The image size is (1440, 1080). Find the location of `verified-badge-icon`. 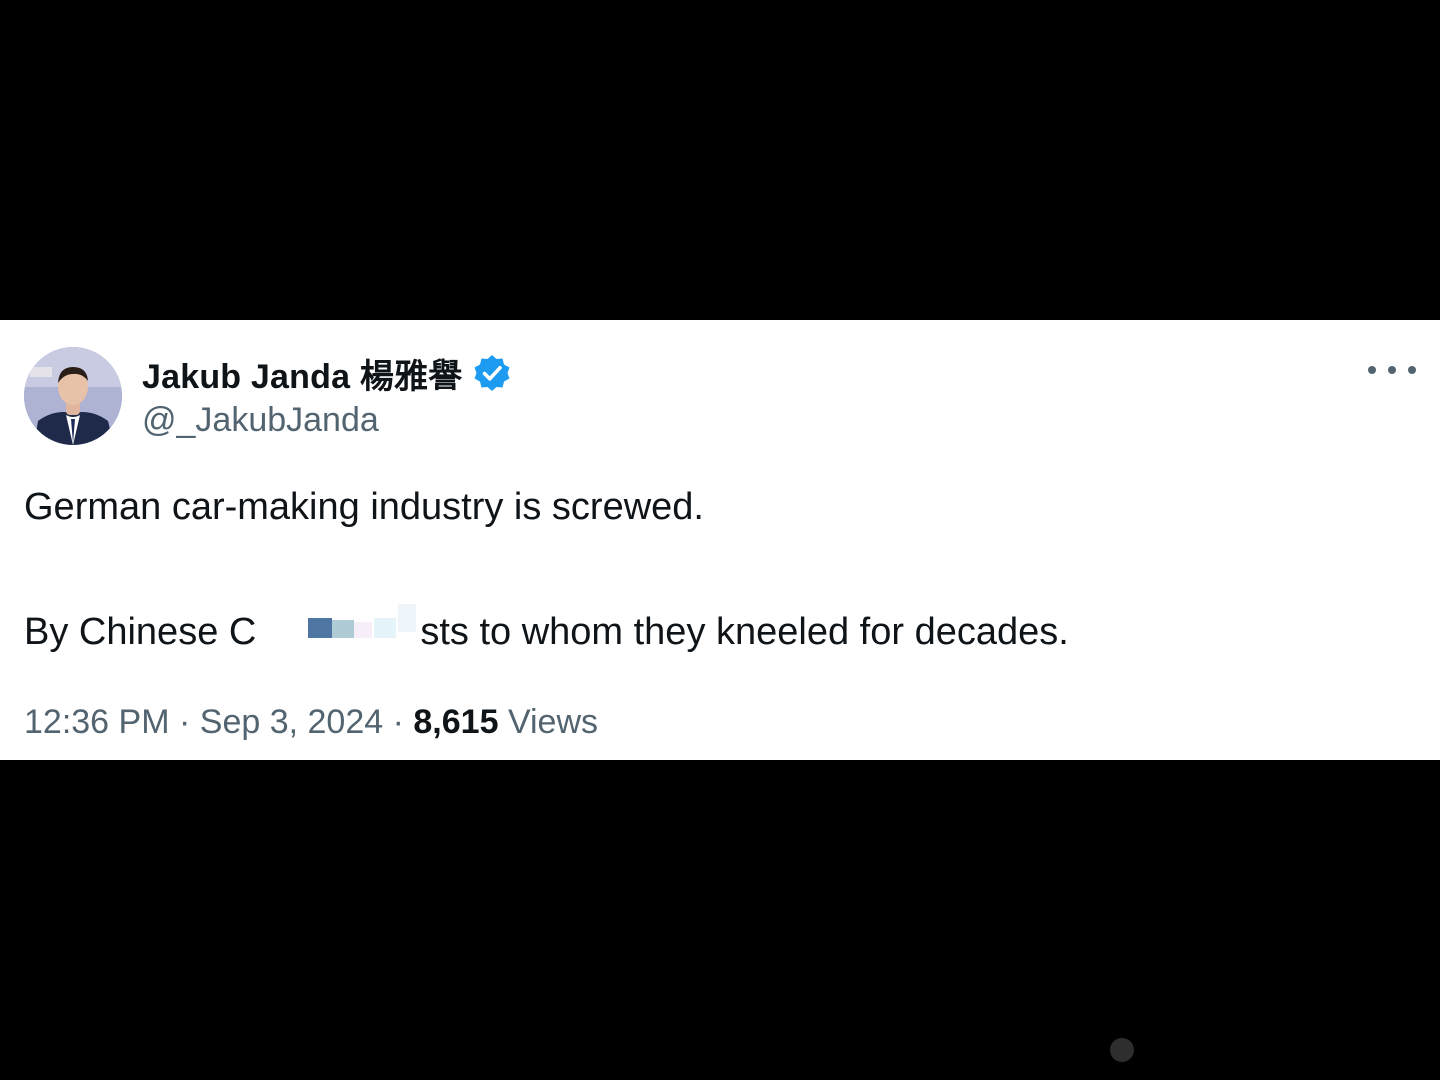

verified-badge-icon is located at coordinates (492, 373).